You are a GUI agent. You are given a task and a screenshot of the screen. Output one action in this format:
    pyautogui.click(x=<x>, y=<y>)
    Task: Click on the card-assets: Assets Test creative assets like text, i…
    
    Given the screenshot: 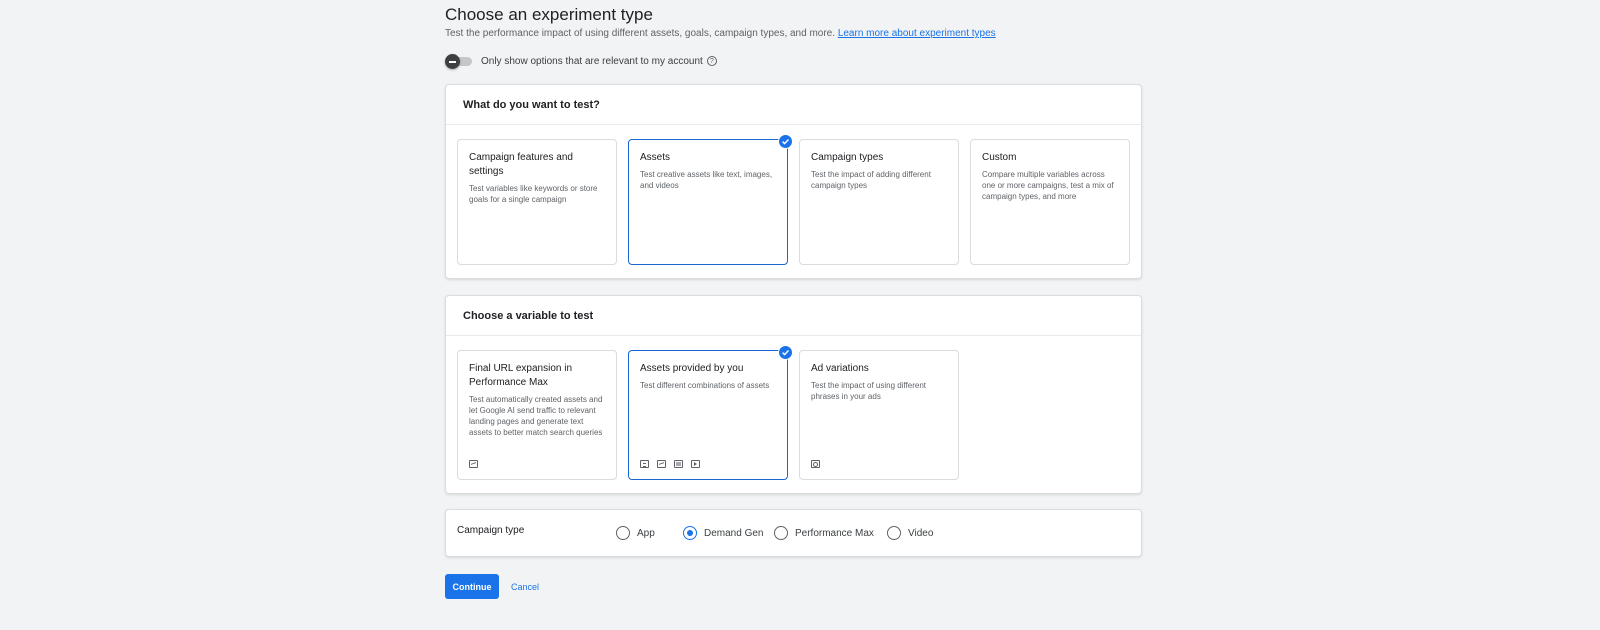 What is the action you would take?
    pyautogui.click(x=710, y=199)
    